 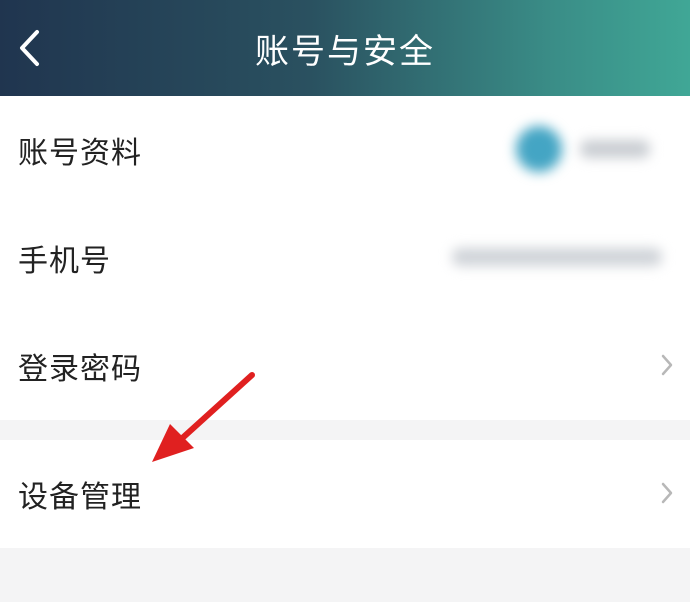 I want to click on row-label: 账号资料, so click(x=80, y=153).